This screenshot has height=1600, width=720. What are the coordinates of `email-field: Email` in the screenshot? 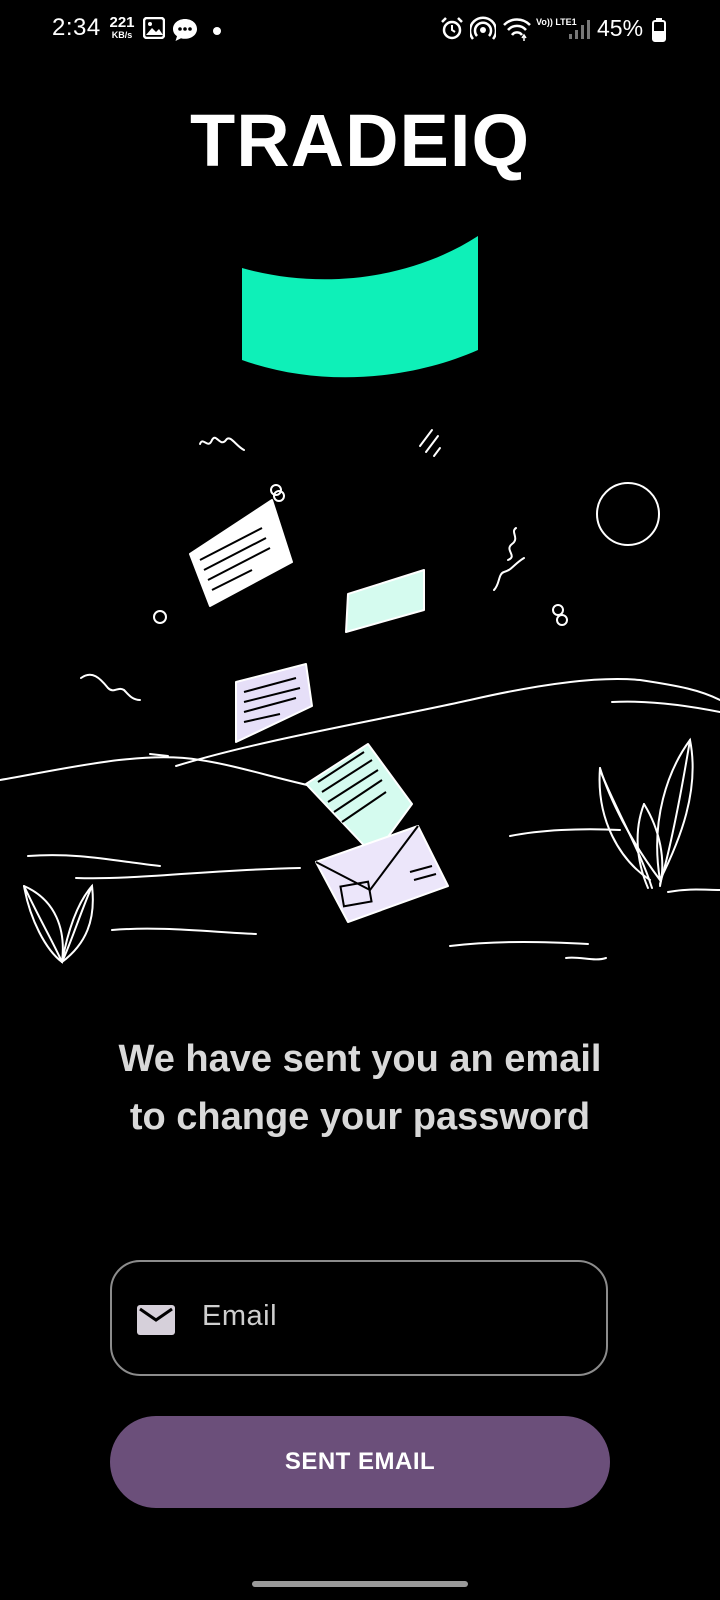 It's located at (359, 1318).